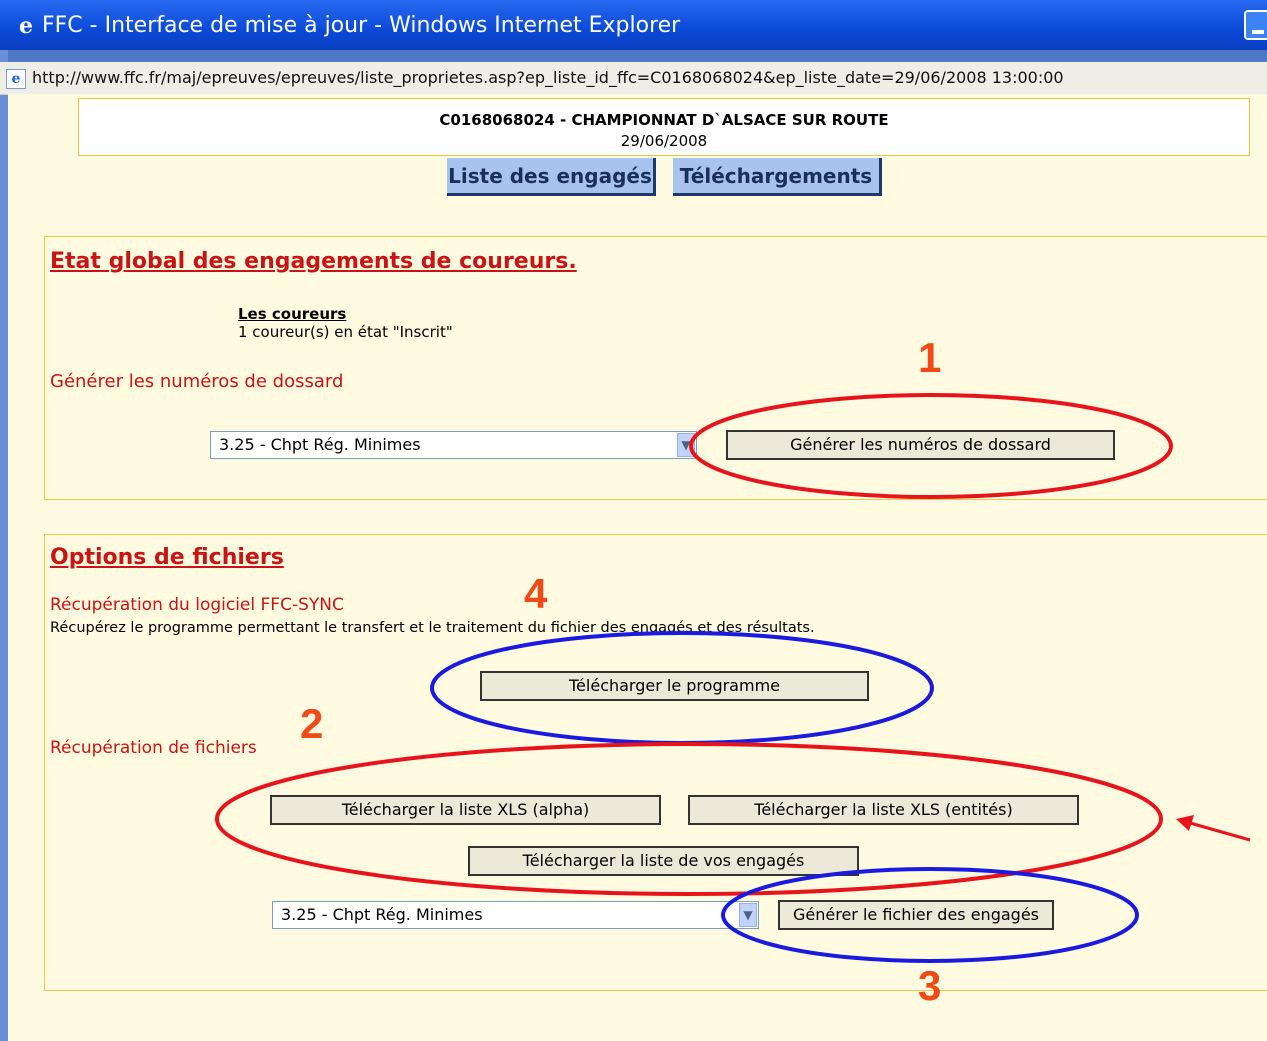  What do you see at coordinates (930, 357) in the screenshot?
I see `annotation-number-1: 1` at bounding box center [930, 357].